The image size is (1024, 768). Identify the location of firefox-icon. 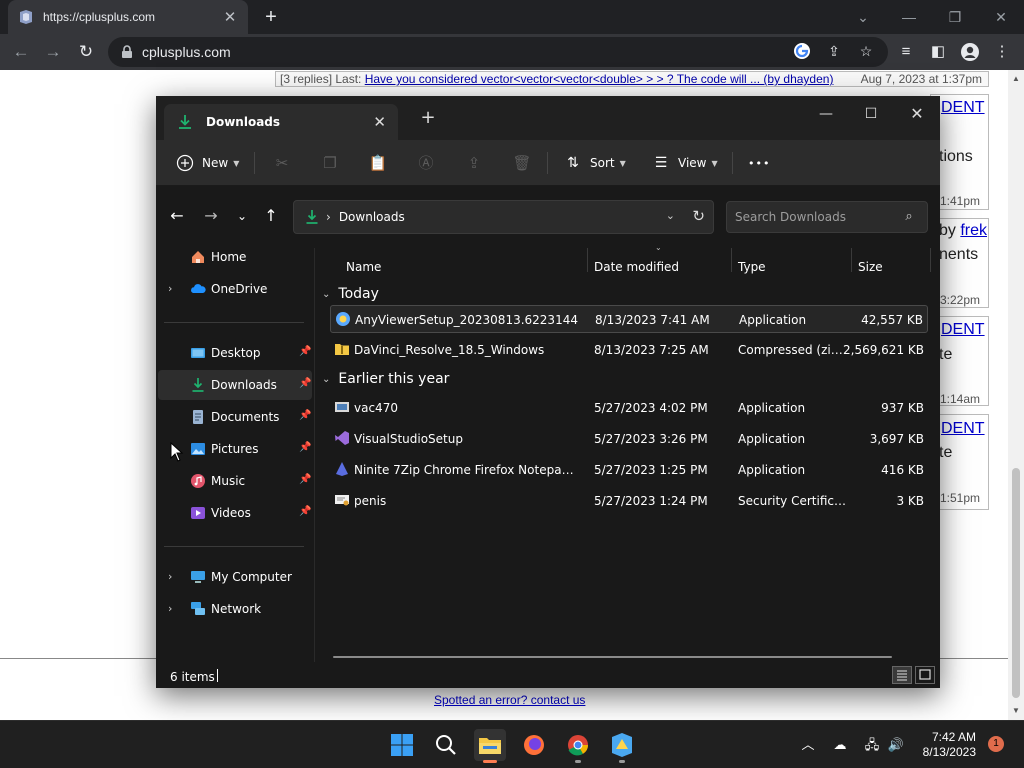
(534, 745).